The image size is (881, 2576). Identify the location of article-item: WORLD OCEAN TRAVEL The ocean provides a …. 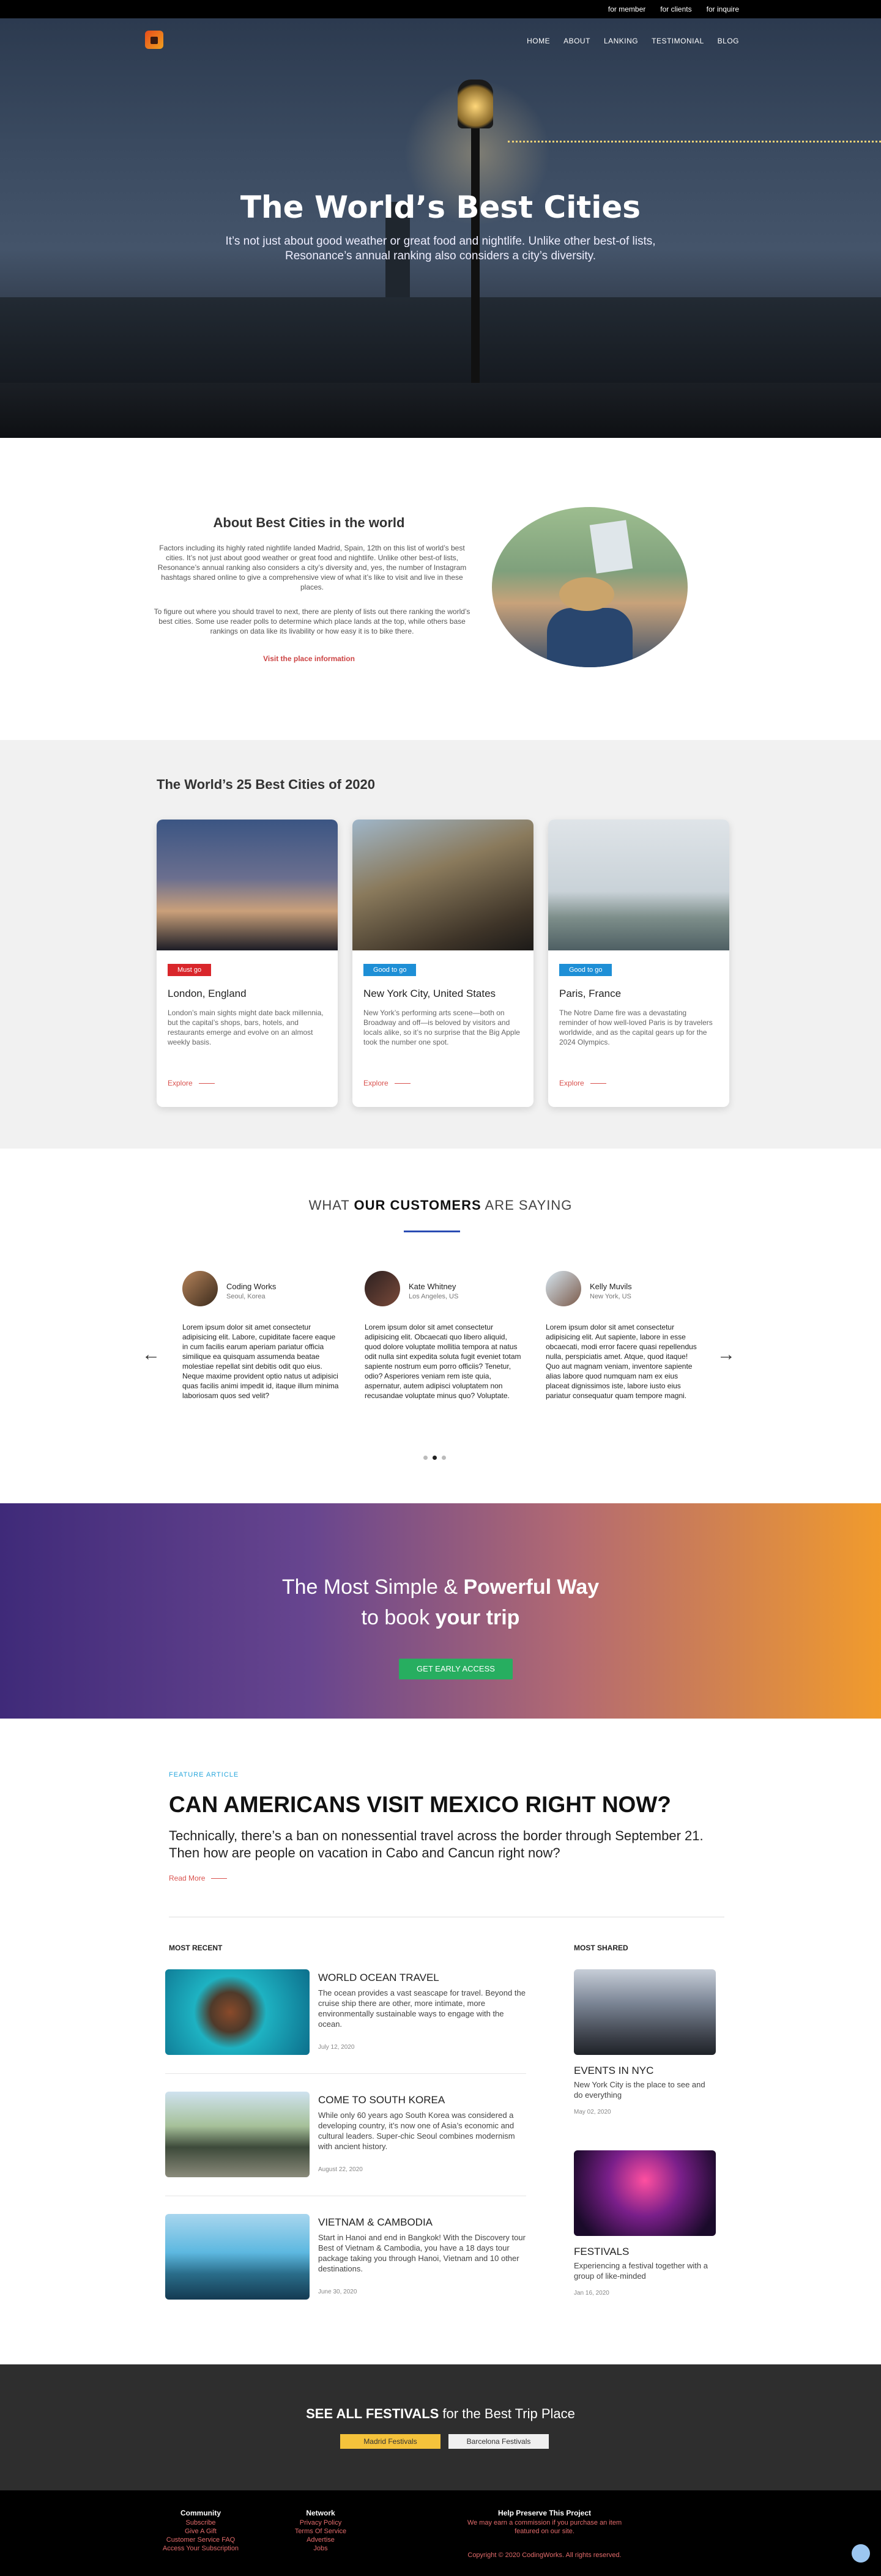
(346, 2021).